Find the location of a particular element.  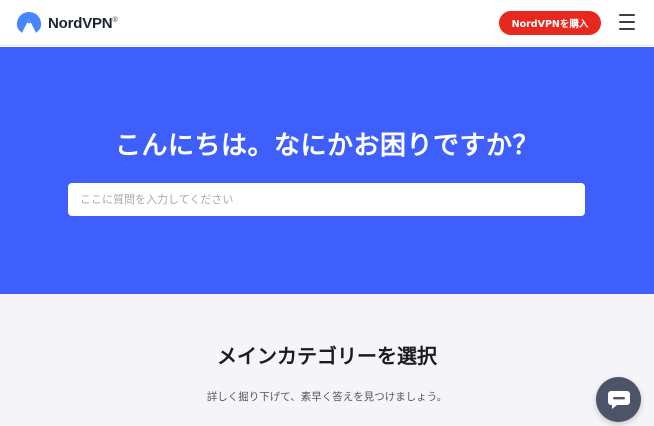

buy-nordvpn-button: NordVPNを購入 is located at coordinates (550, 23).